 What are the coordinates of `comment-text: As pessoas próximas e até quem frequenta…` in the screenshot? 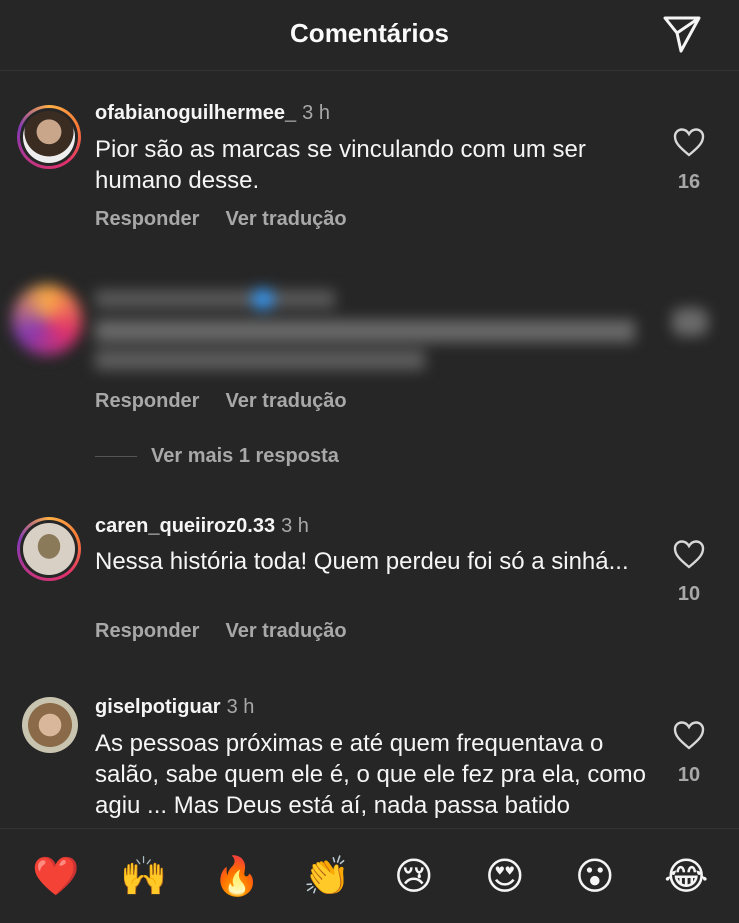 It's located at (371, 774).